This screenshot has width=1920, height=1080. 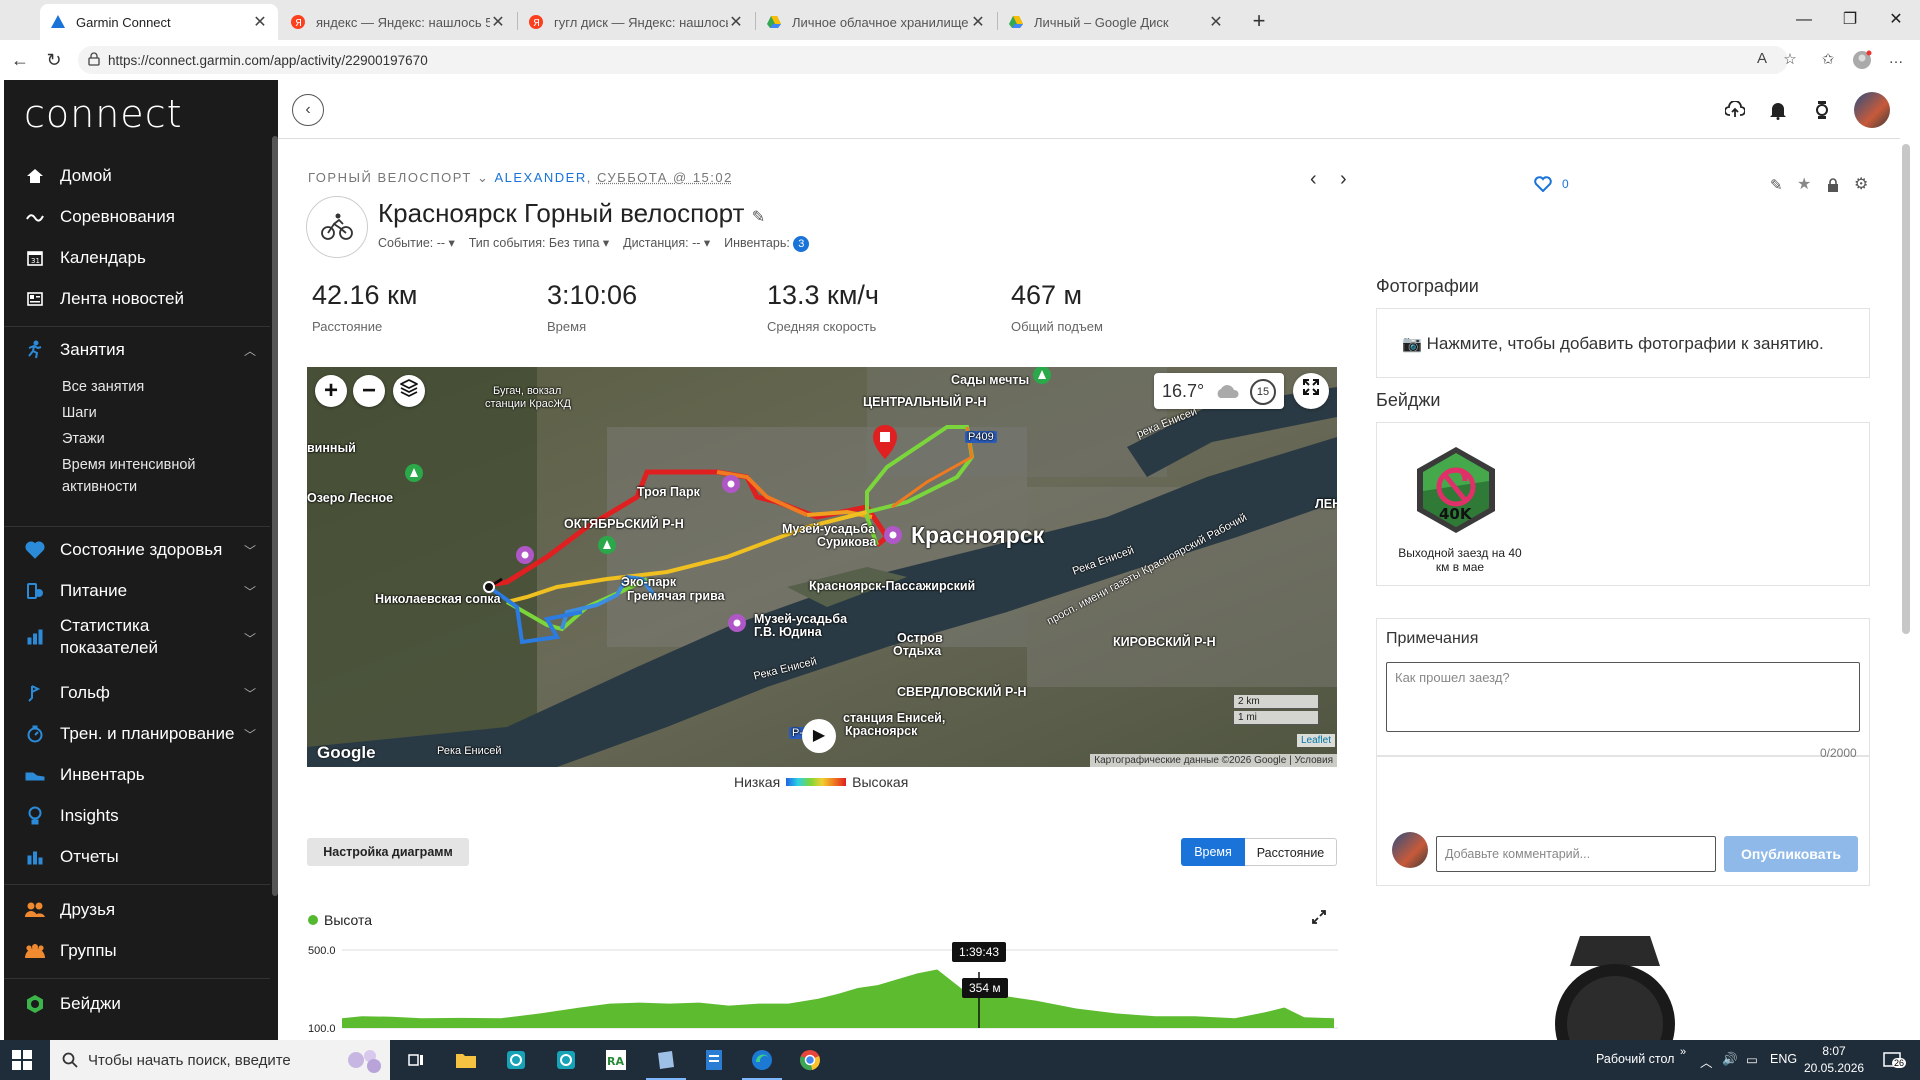 What do you see at coordinates (1291, 852) in the screenshot?
I see `toggle-distance: Расстояние` at bounding box center [1291, 852].